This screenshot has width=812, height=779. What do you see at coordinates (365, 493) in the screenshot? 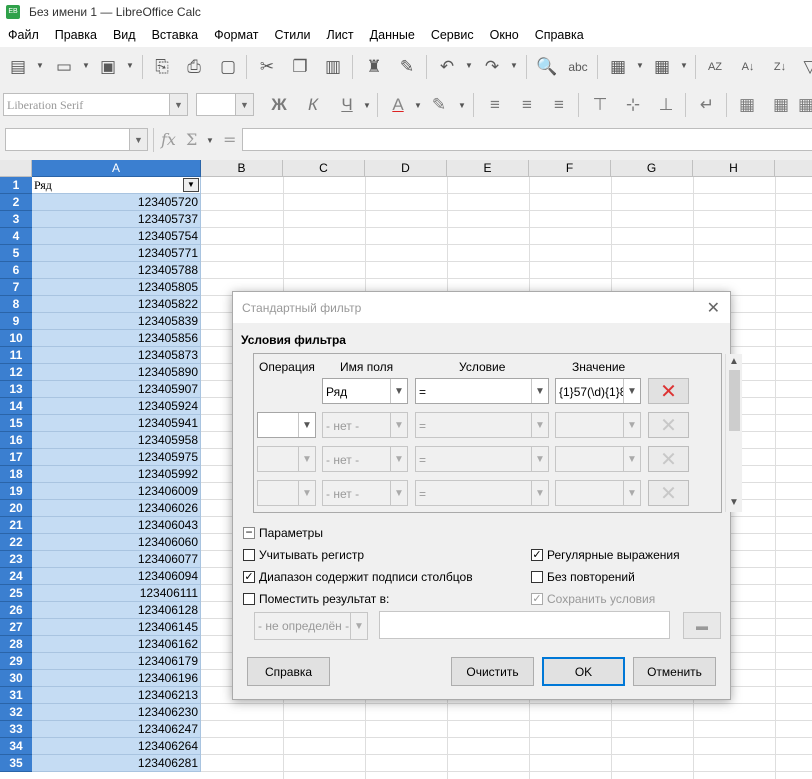
I see `field-select-4: - нет - ▼` at bounding box center [365, 493].